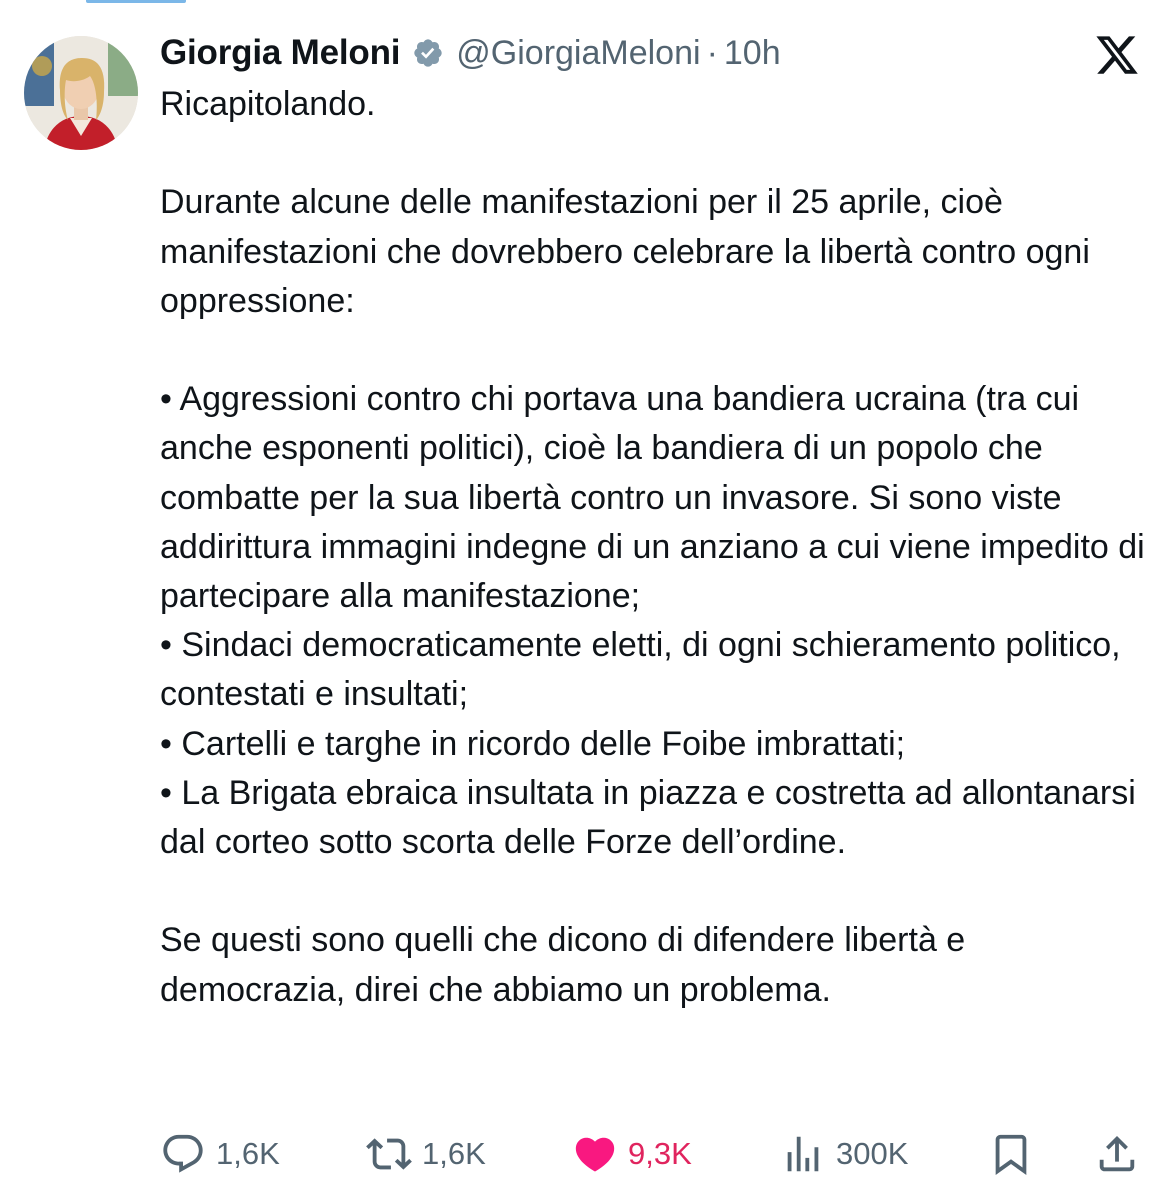 The height and width of the screenshot is (1200, 1169). I want to click on action-bar: 1,6K 1,6K 9,3K 300K, so click(655, 1154).